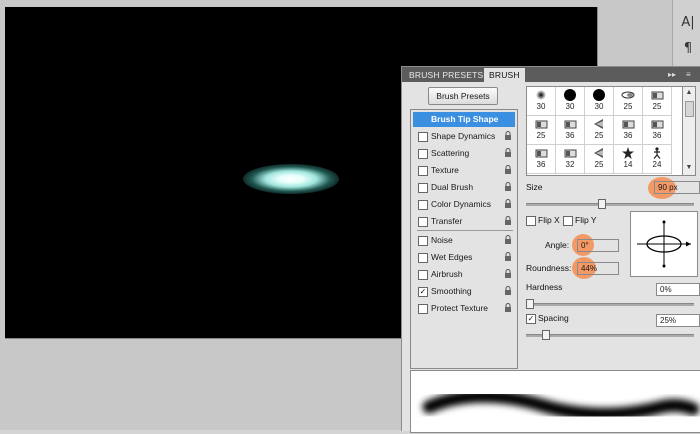  What do you see at coordinates (678, 320) in the screenshot?
I see `spacing-field: 25%` at bounding box center [678, 320].